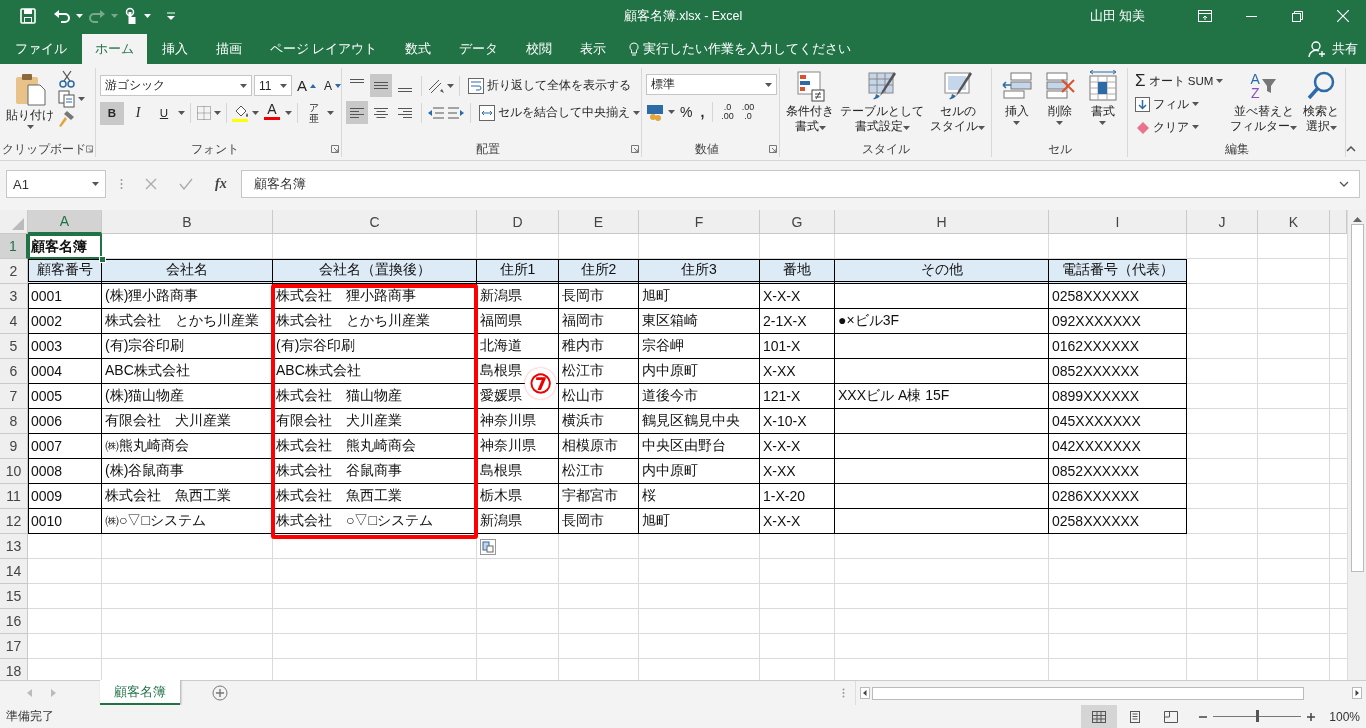  What do you see at coordinates (30, 89) in the screenshot?
I see `clipboard-icon` at bounding box center [30, 89].